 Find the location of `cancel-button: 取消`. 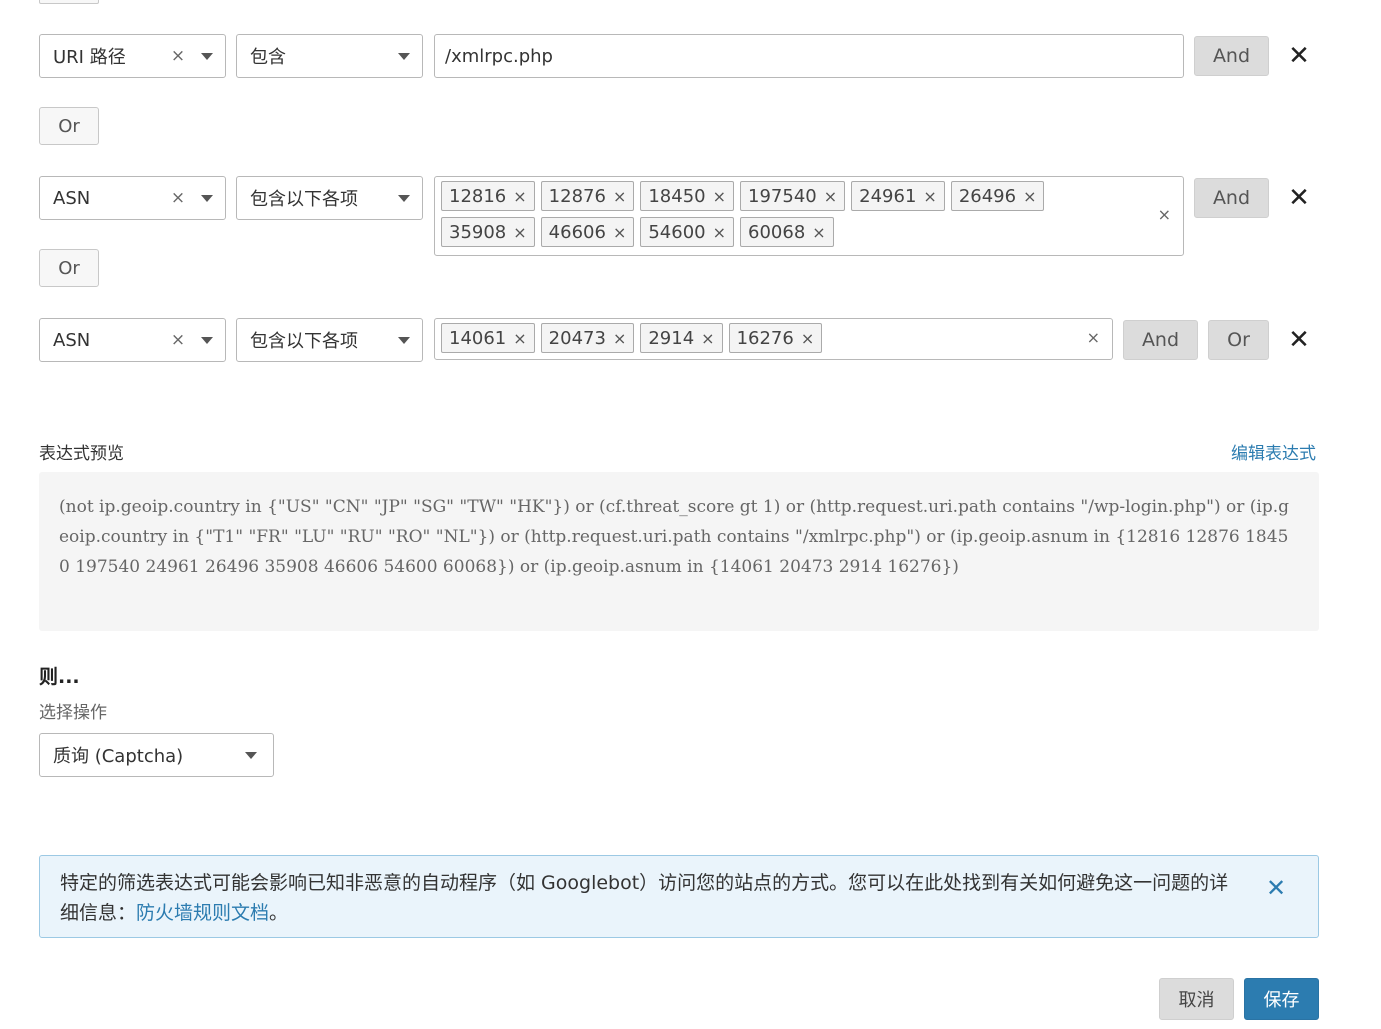

cancel-button: 取消 is located at coordinates (1196, 999).